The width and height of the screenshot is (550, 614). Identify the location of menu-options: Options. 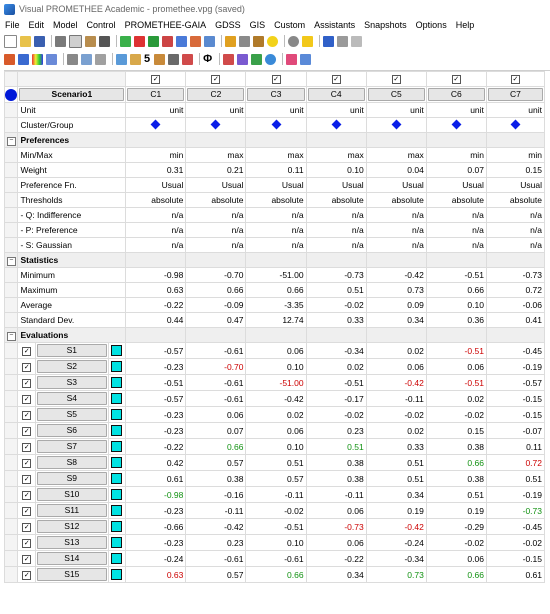
(431, 25).